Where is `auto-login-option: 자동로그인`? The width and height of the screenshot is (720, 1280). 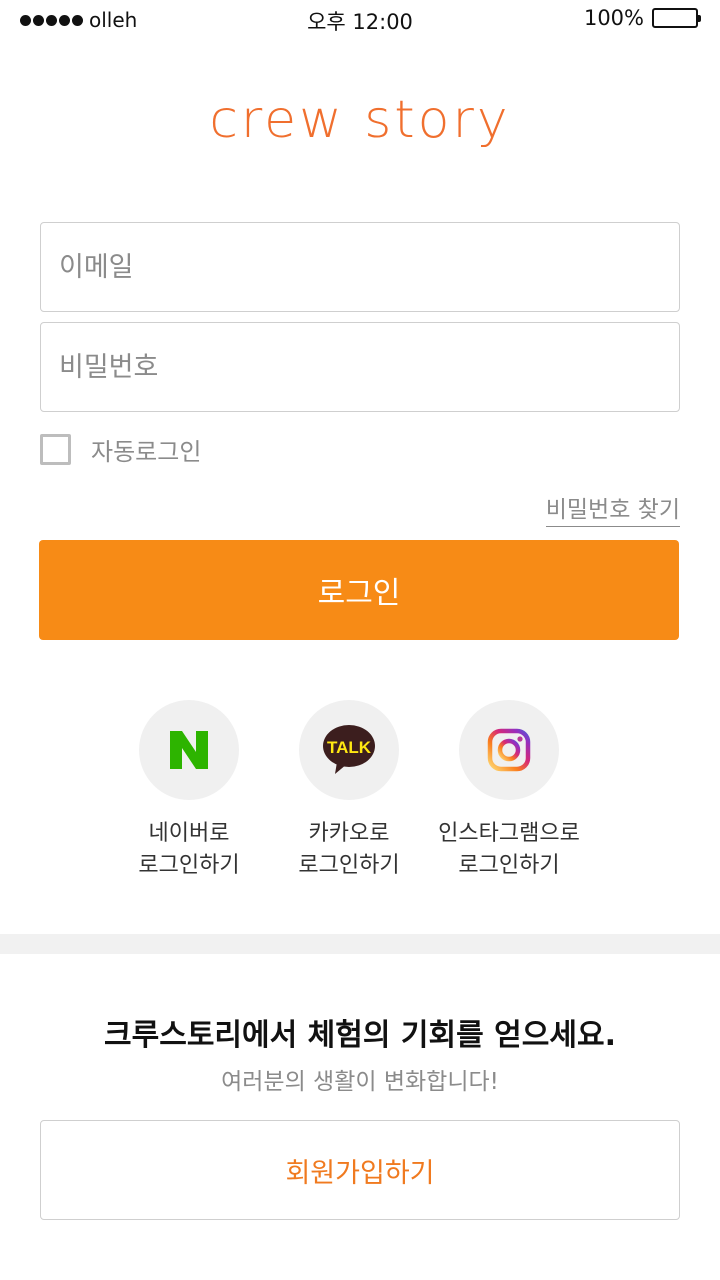
auto-login-option: 자동로그인 is located at coordinates (120, 449).